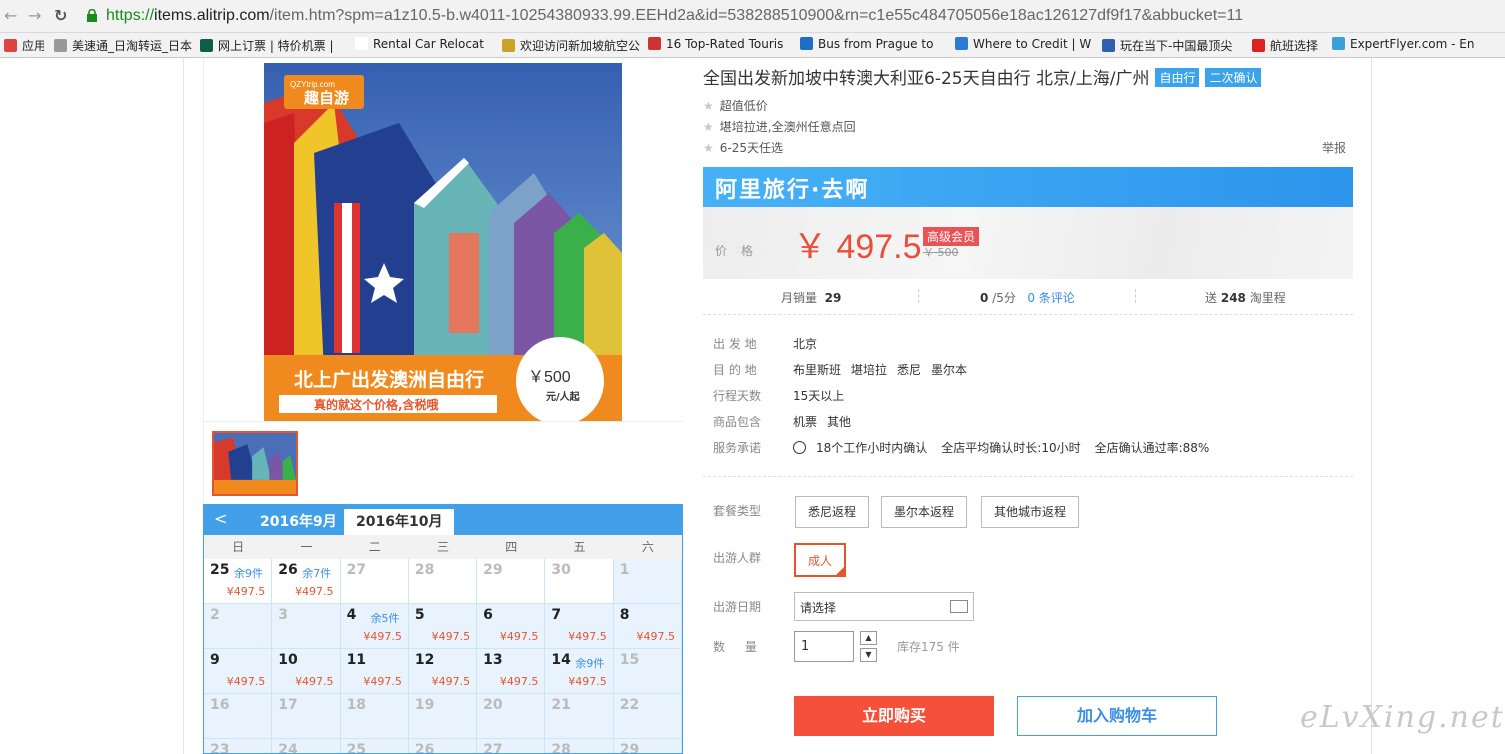  What do you see at coordinates (356, 705) in the screenshot?
I see `day-number: 18` at bounding box center [356, 705].